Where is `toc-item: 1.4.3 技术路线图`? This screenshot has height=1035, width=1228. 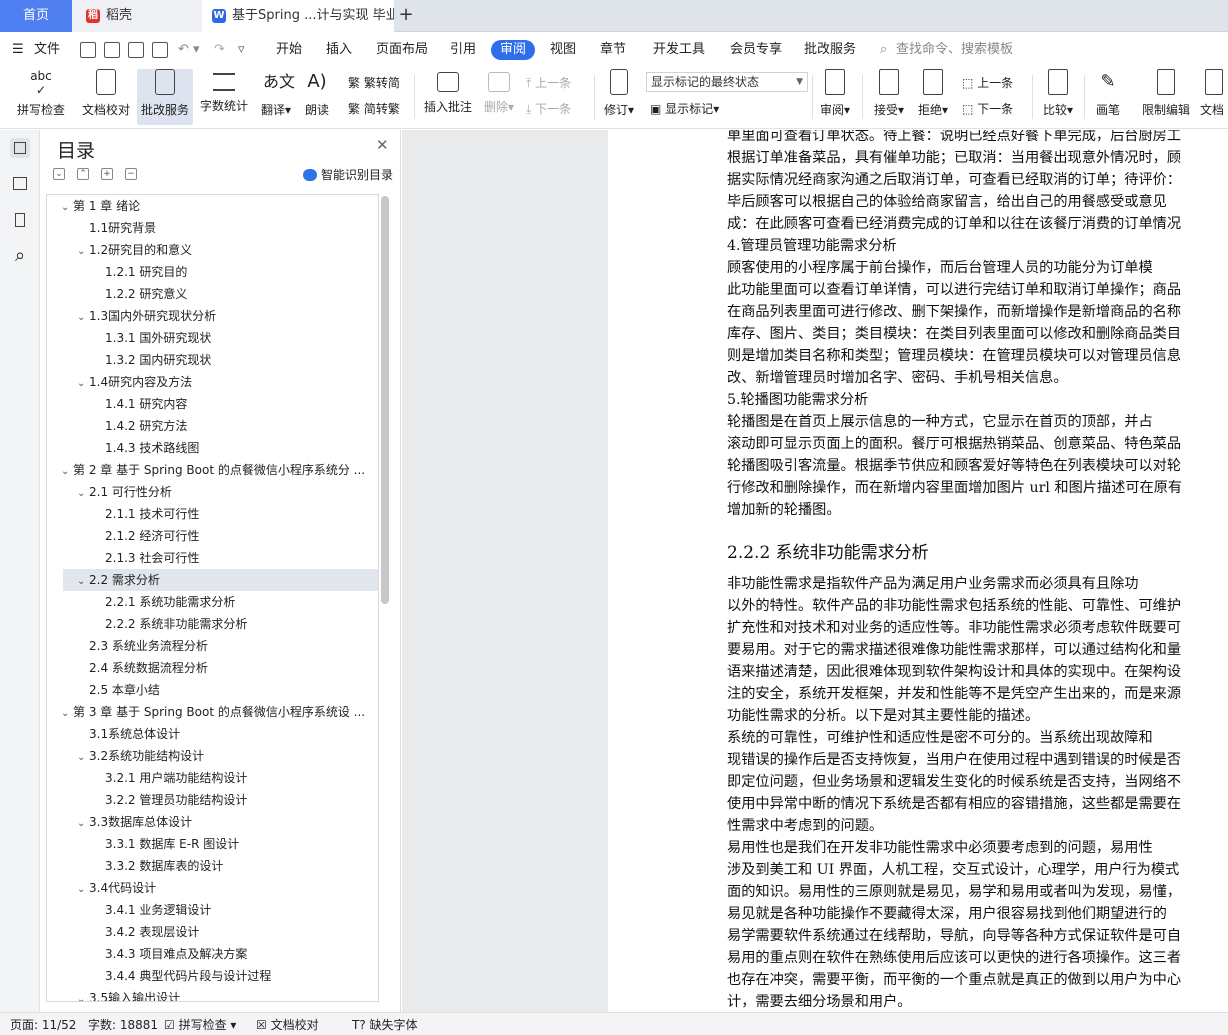 toc-item: 1.4.3 技术路线图 is located at coordinates (212, 448).